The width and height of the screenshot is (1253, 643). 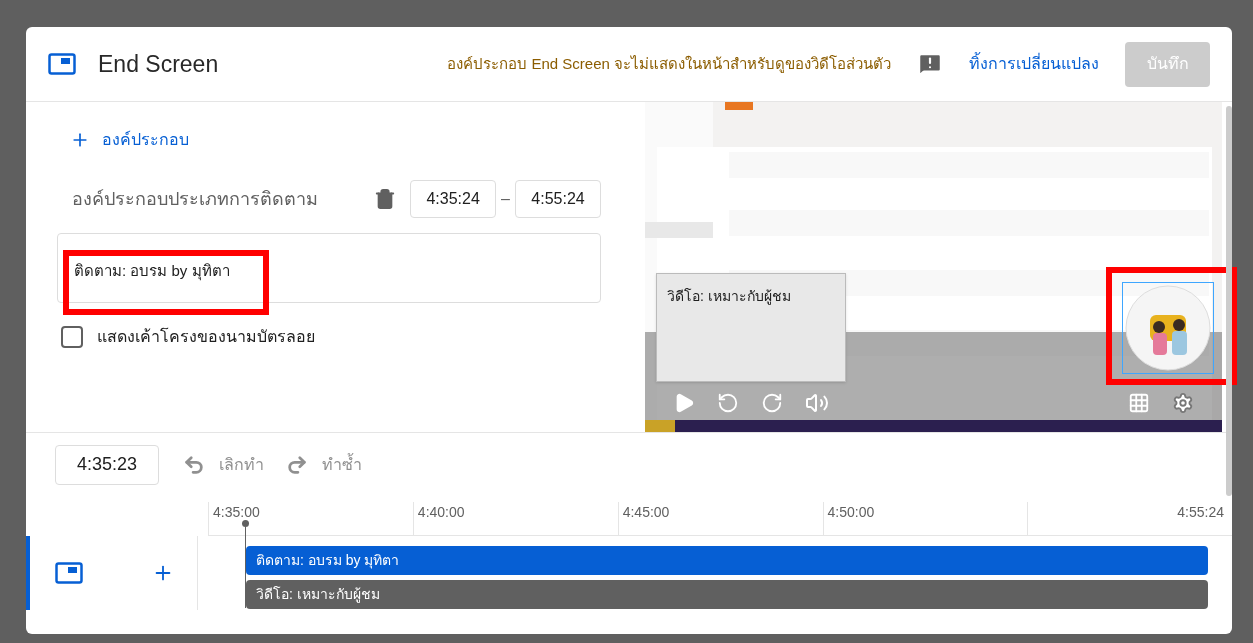 What do you see at coordinates (206, 336) in the screenshot?
I see `checkbox-label: แสดงเค้าโครงของนามบัตรลอย` at bounding box center [206, 336].